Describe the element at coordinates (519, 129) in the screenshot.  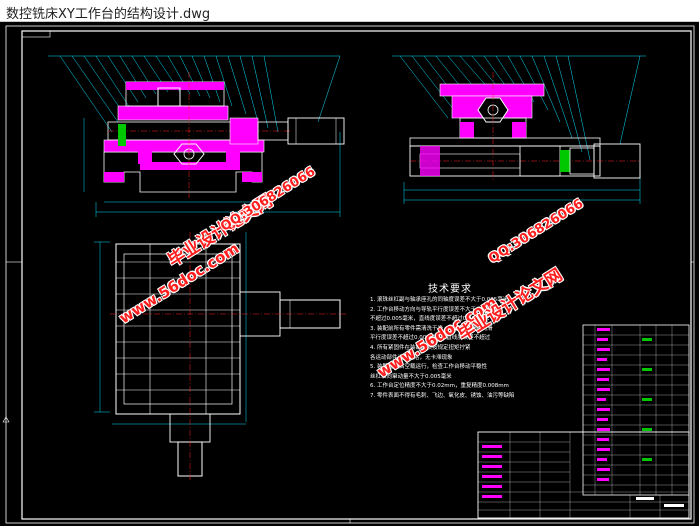
I see `side-view` at that location.